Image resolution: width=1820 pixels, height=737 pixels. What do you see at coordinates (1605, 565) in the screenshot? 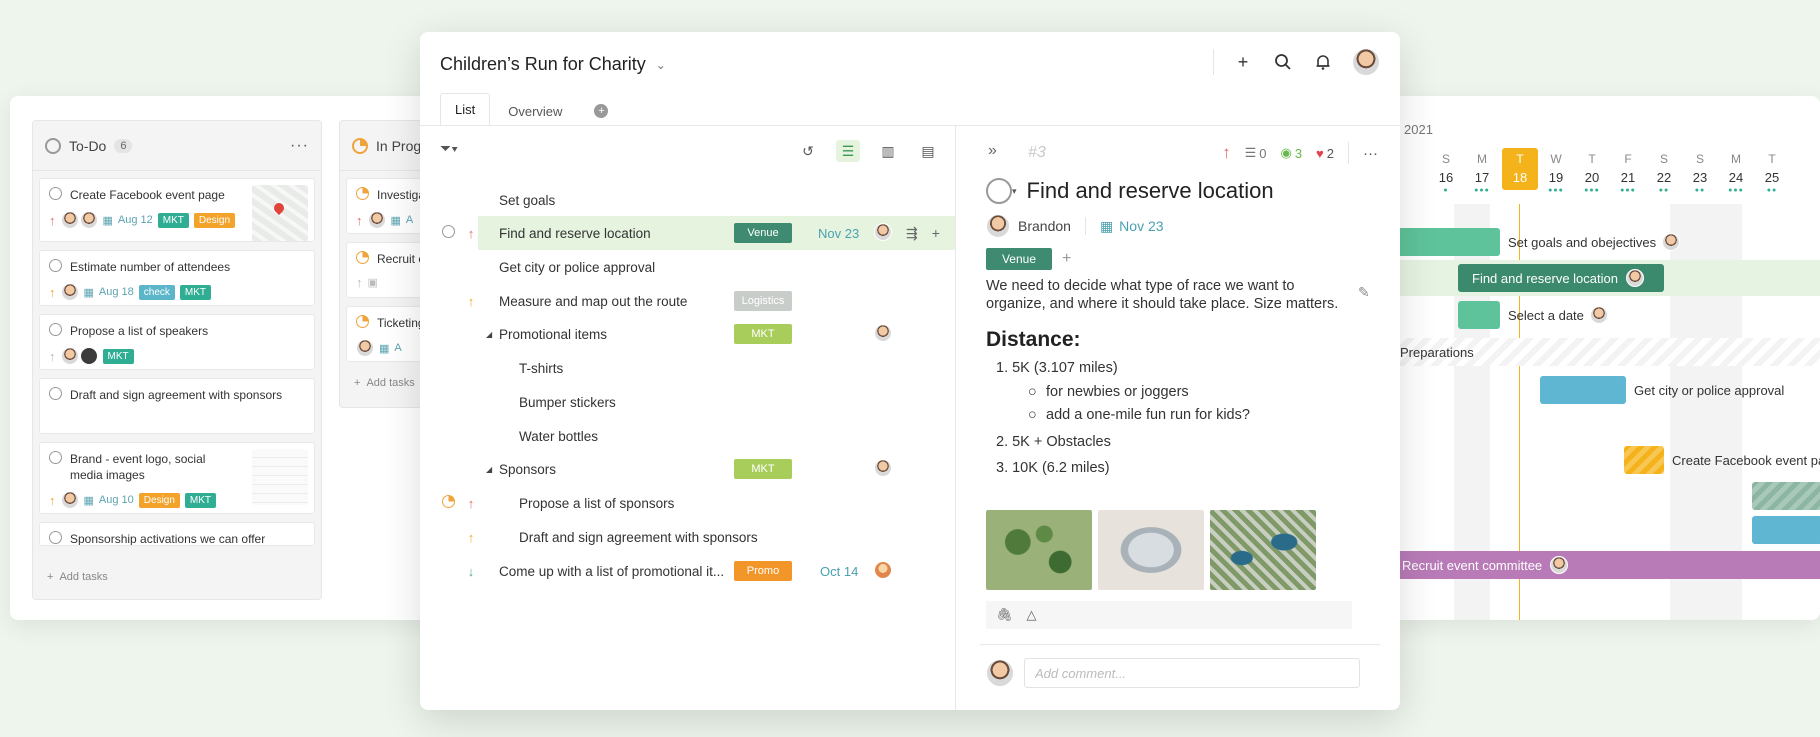
I see `gantt-bar-recruit-committee: Recruit event committee` at bounding box center [1605, 565].